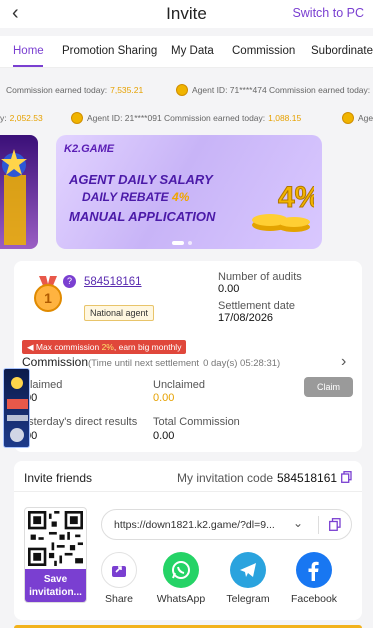 The image size is (373, 628). I want to click on help-icon: ?, so click(69, 281).